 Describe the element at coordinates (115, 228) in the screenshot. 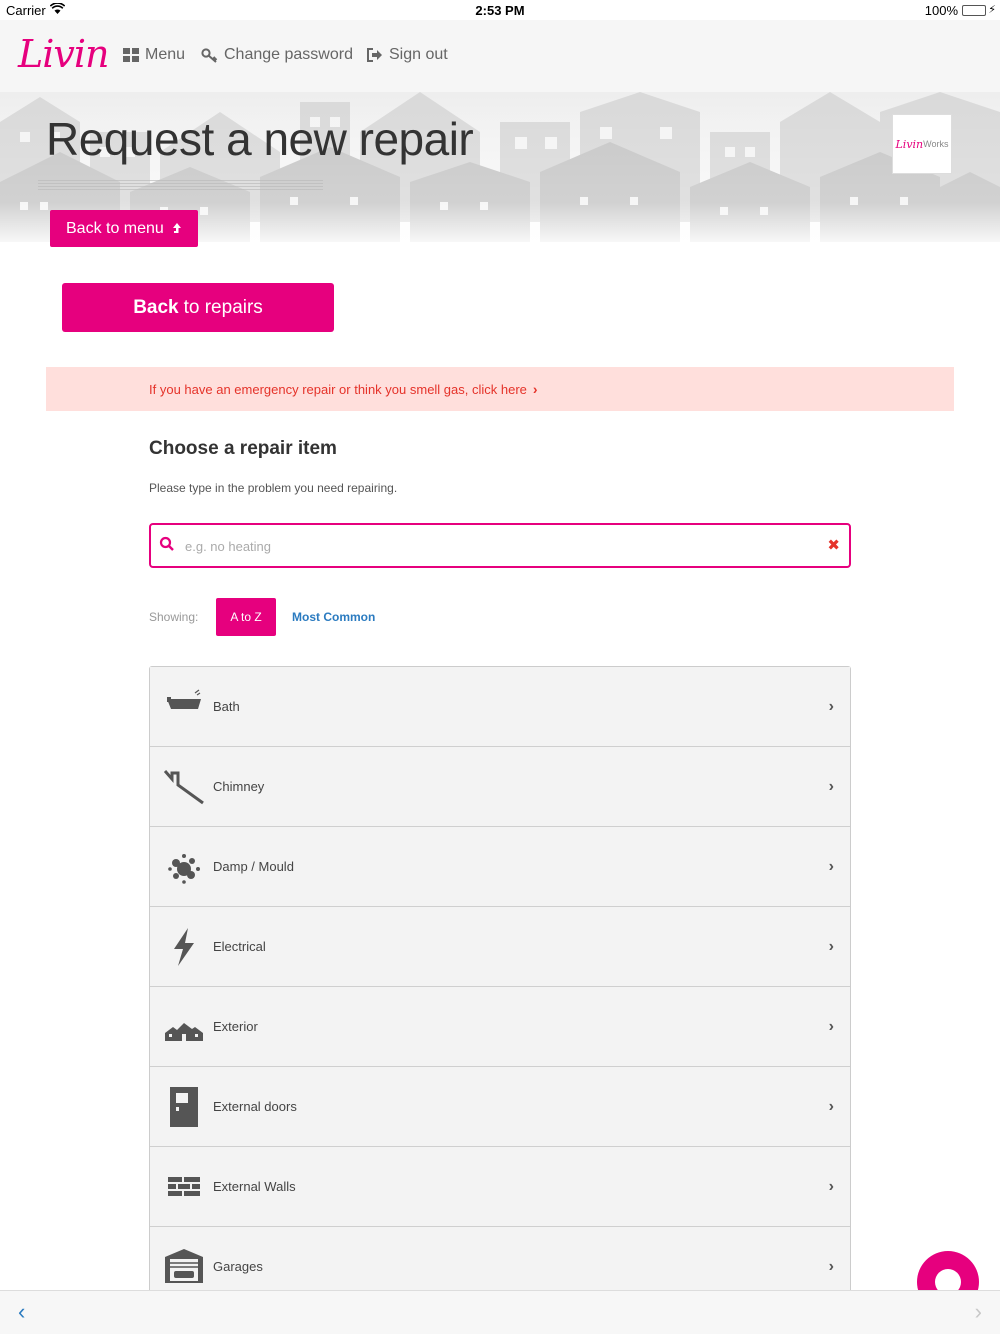

I see `back-to-menu-label: Back to menu` at that location.